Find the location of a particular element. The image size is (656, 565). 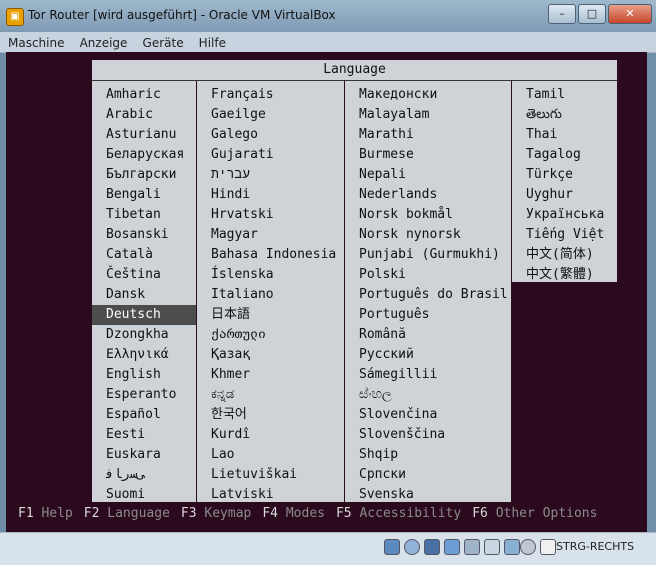

language-item: Tiếng Việt is located at coordinates (564, 235).